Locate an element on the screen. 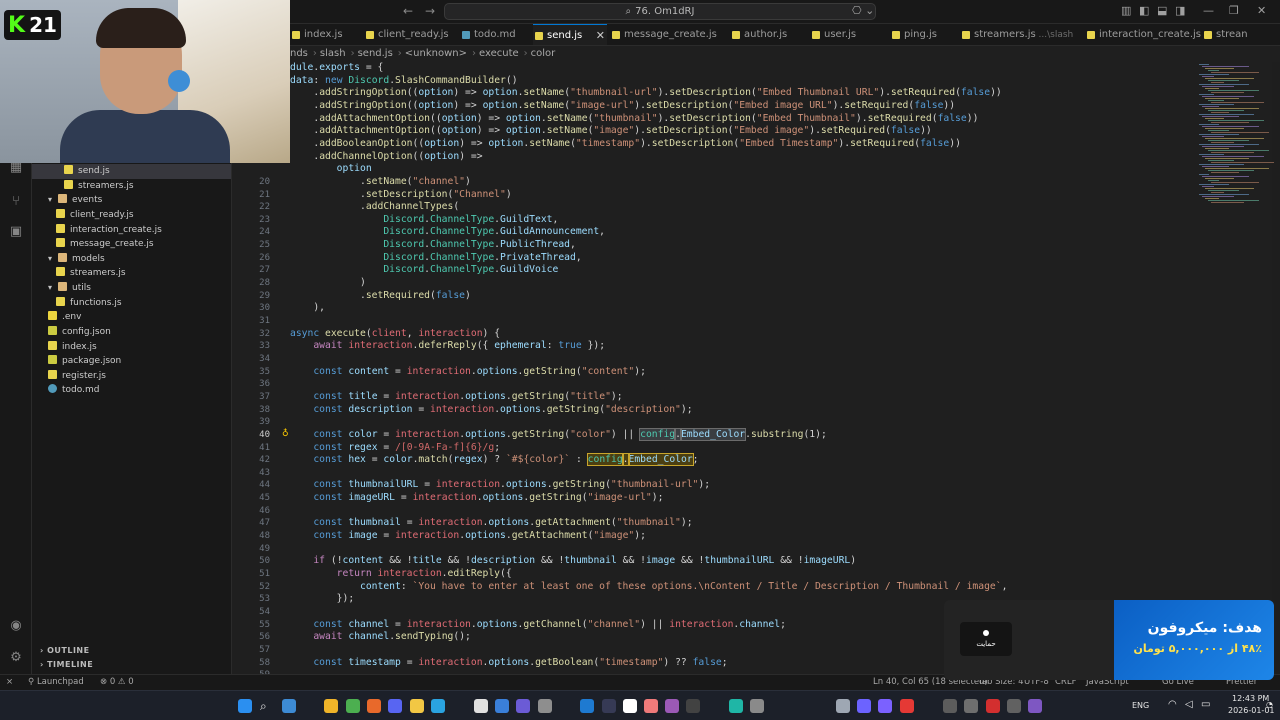 Image resolution: width=1280 pixels, height=720 pixels. code-line: return interaction.editReply({ is located at coordinates (401, 573).